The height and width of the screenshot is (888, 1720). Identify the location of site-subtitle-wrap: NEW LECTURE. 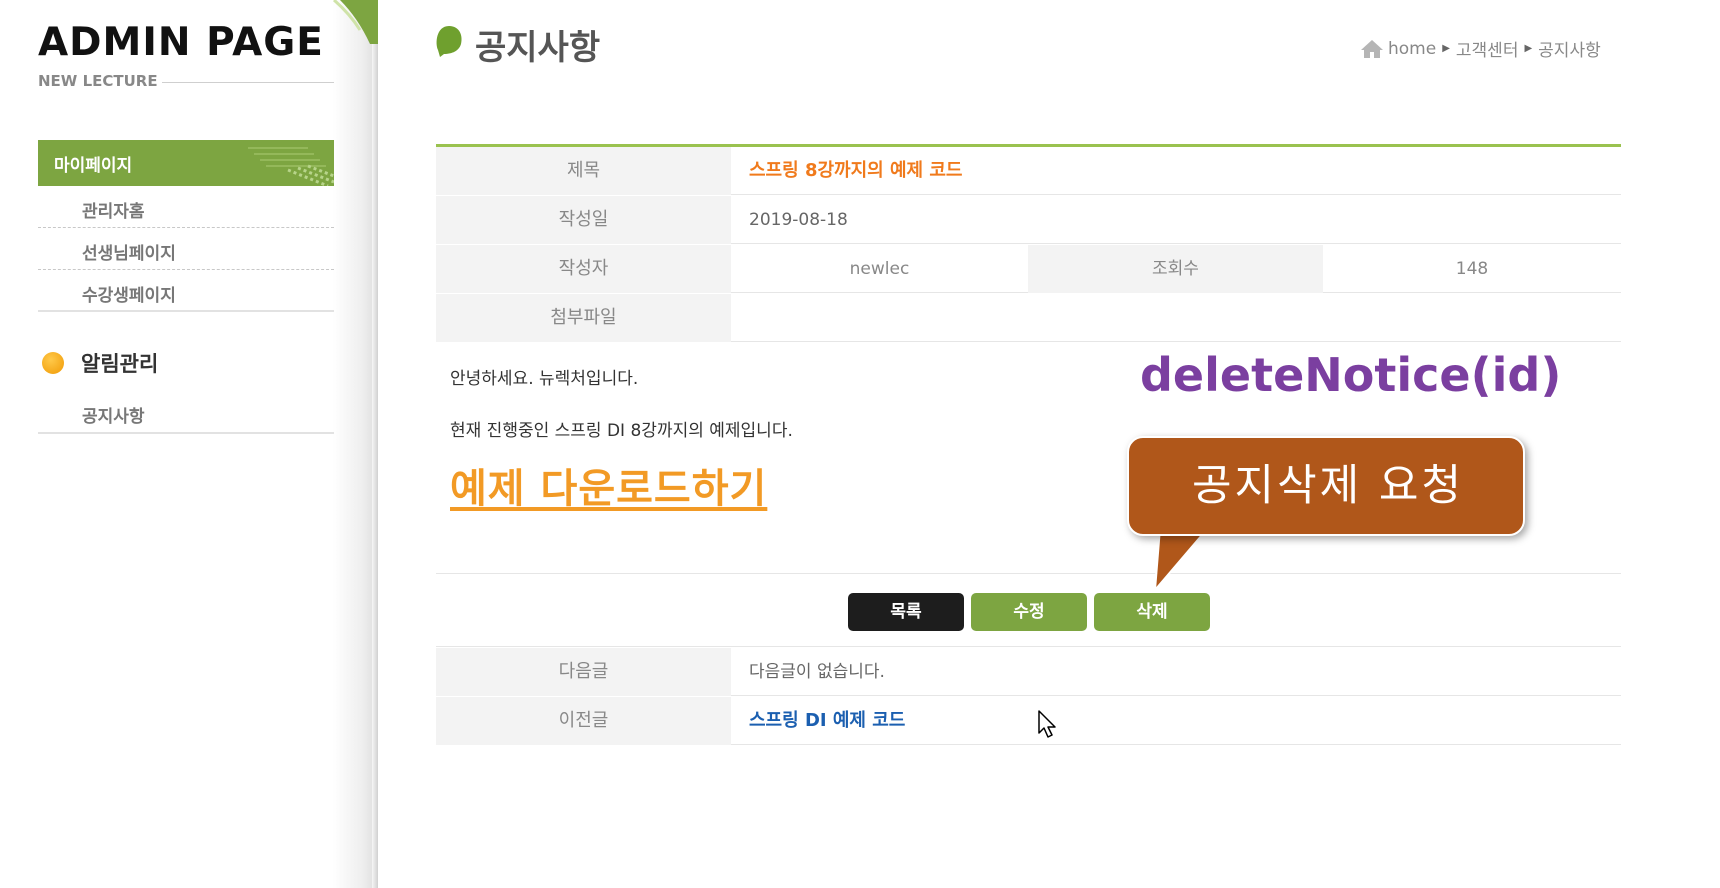
(186, 82).